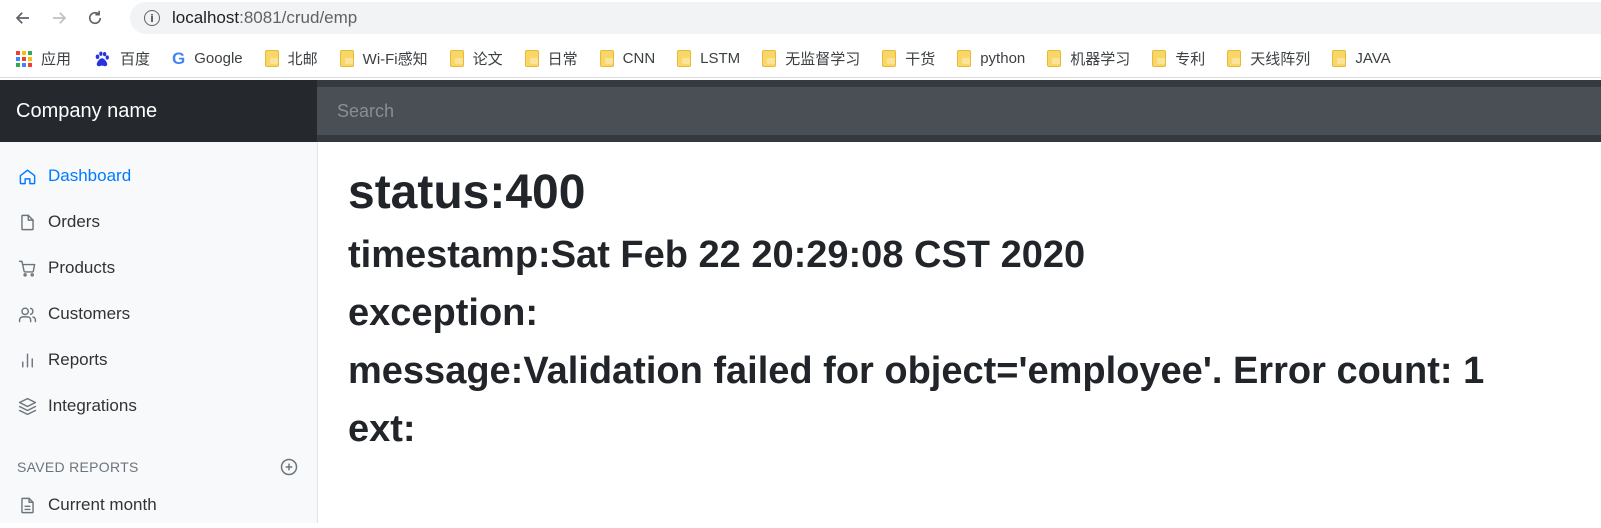 This screenshot has width=1601, height=528. I want to click on bookmark-label: 论文, so click(487, 59).